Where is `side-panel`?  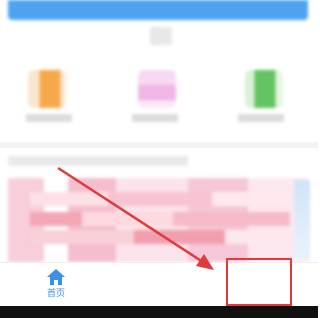
side-panel is located at coordinates (302, 220).